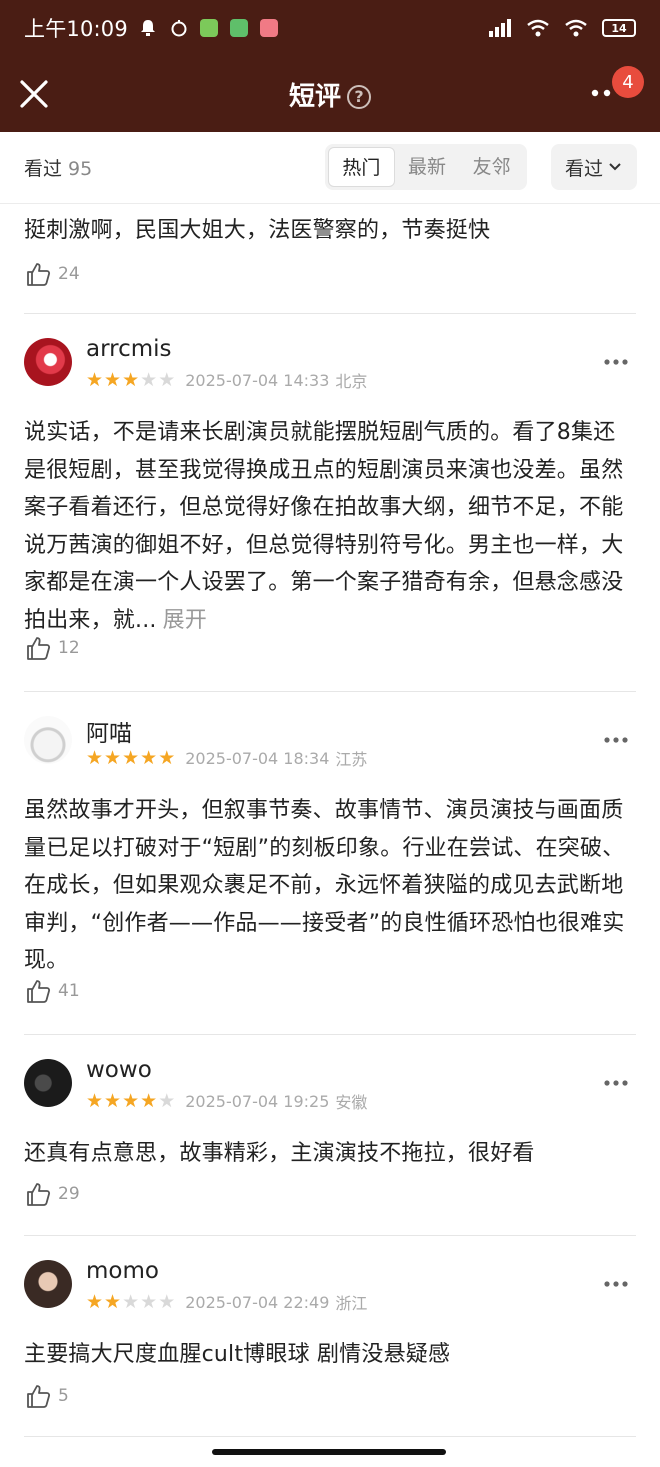 This screenshot has height=1467, width=660. Describe the element at coordinates (361, 167) in the screenshot. I see `tab-hot: 热门` at that location.